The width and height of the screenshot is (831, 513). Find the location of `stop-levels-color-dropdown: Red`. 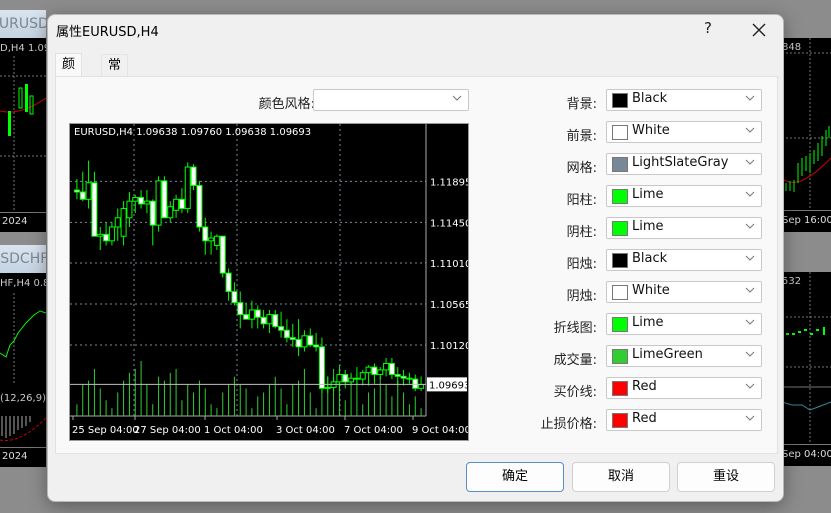

stop-levels-color-dropdown: Red is located at coordinates (684, 420).